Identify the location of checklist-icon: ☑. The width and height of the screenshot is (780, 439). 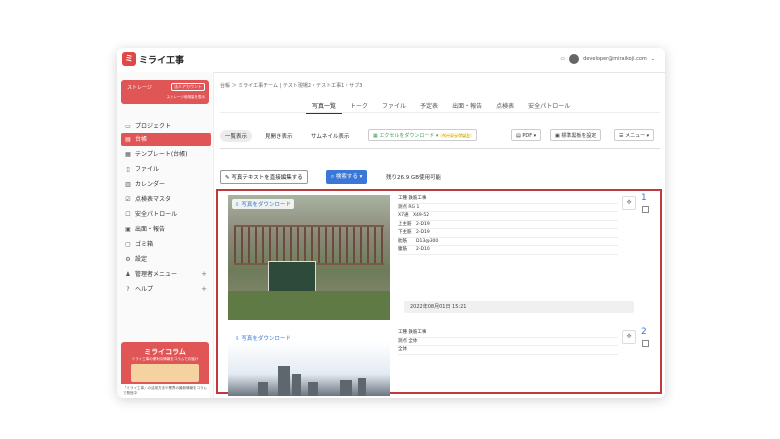
(128, 199).